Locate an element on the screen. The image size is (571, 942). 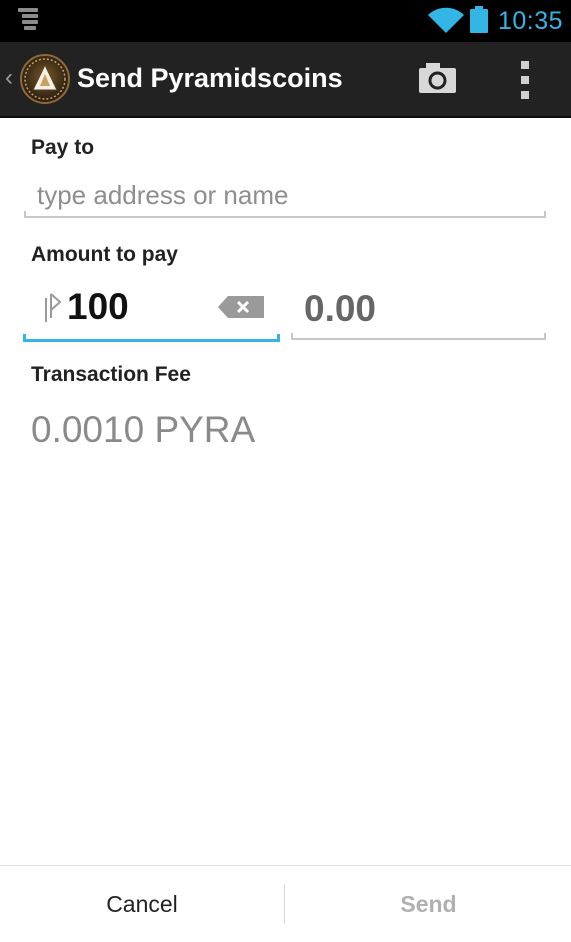
send-button: Send is located at coordinates (428, 904).